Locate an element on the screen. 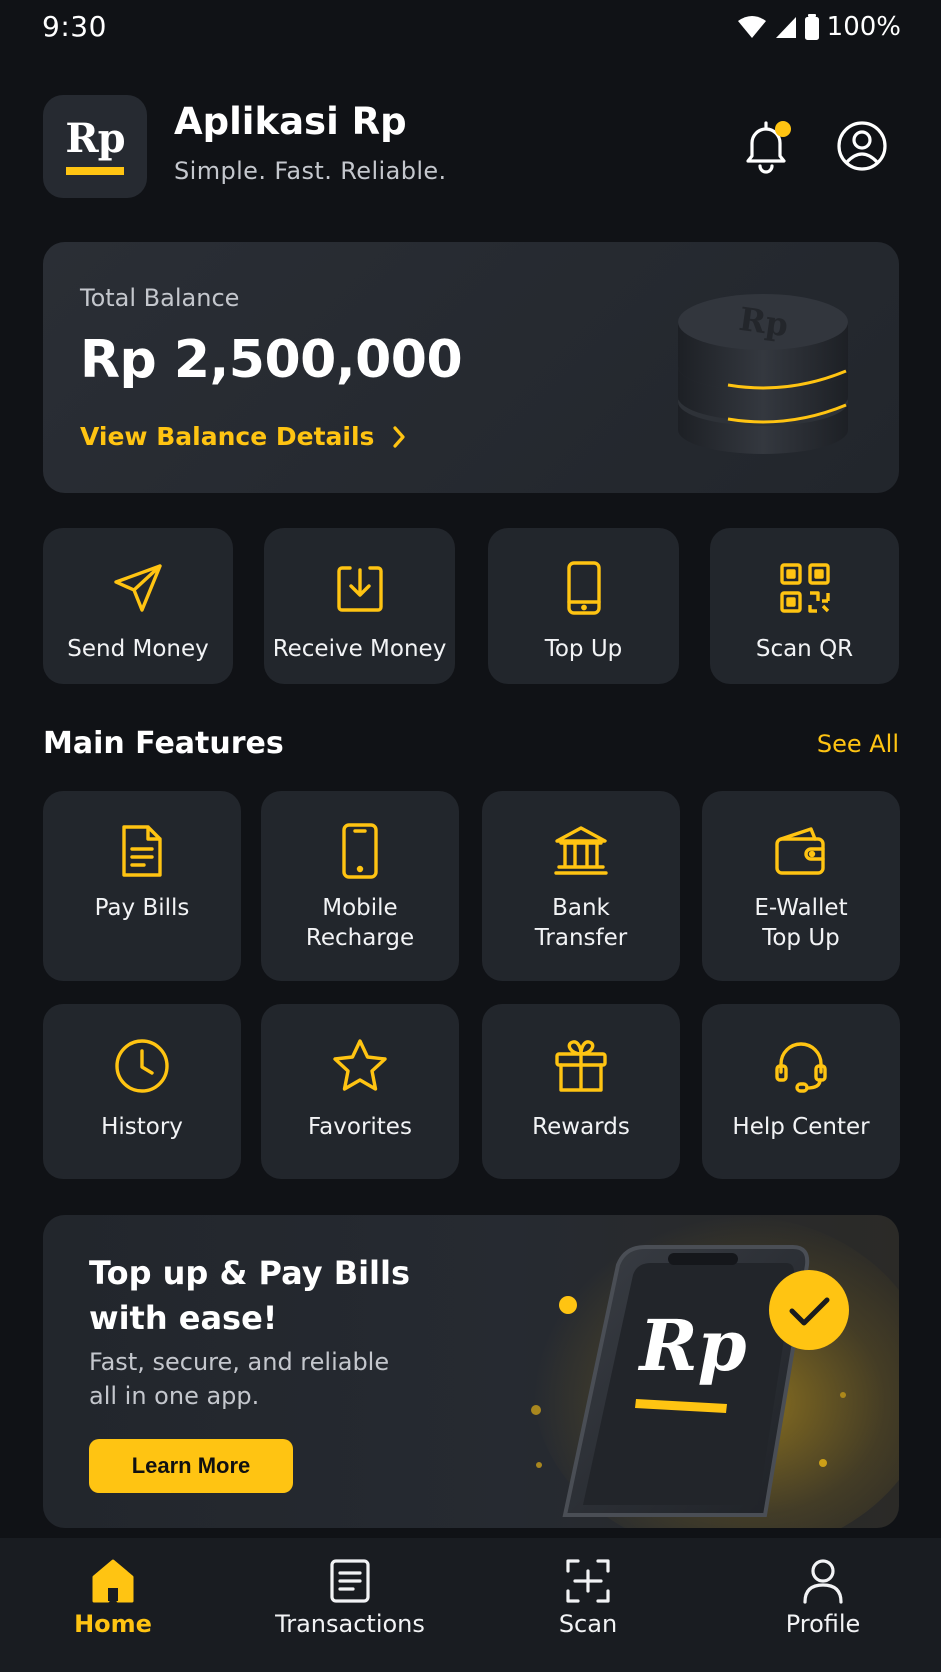 The height and width of the screenshot is (1672, 941). favorites-label: Favorites is located at coordinates (360, 1127).